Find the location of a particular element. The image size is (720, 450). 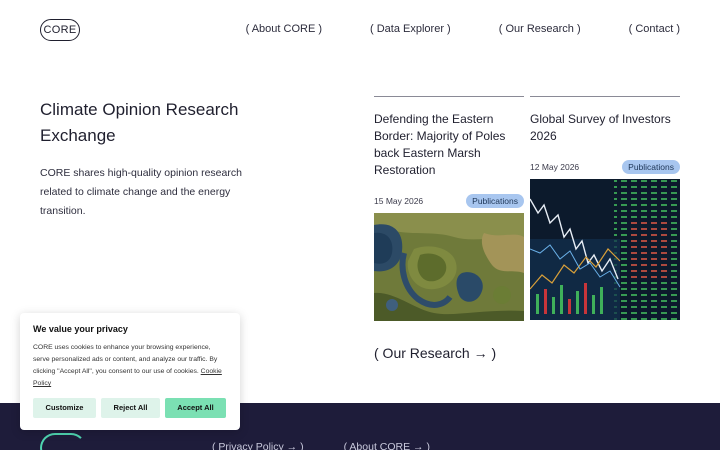

aerial-marsh-photo is located at coordinates (449, 267).